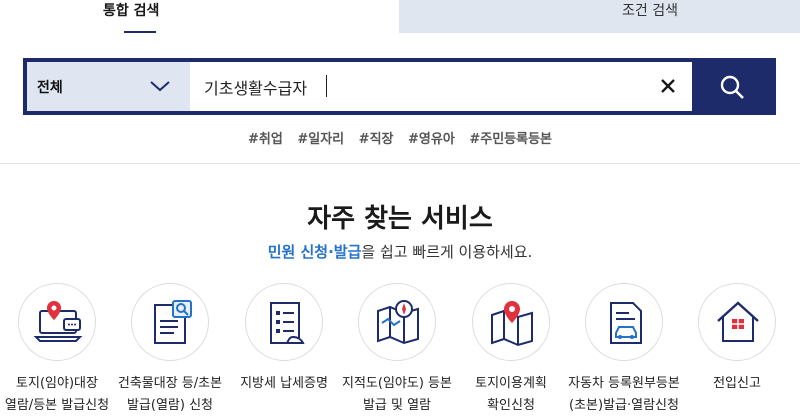  Describe the element at coordinates (397, 383) in the screenshot. I see `service-label-line: 지적도(임야도) 등본` at that location.